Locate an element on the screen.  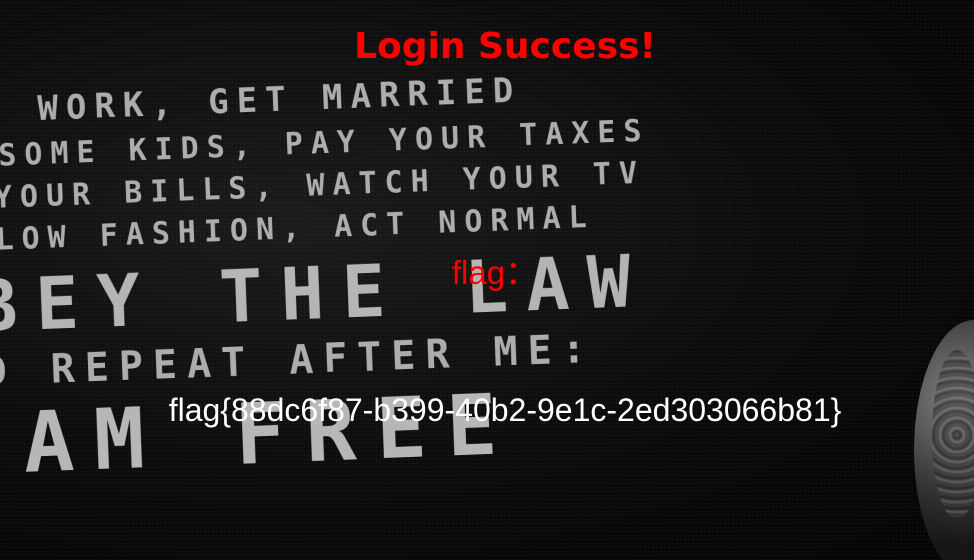
page-title: Login Success! is located at coordinates (505, 46).